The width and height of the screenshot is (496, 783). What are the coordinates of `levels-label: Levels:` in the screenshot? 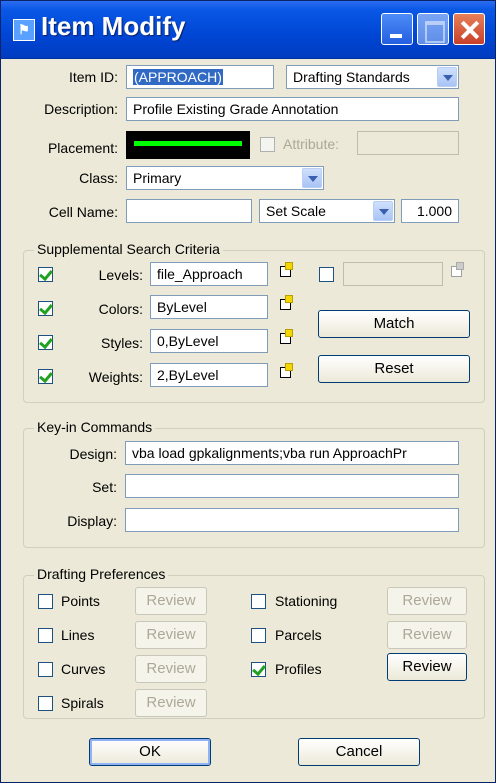 It's located at (120, 275).